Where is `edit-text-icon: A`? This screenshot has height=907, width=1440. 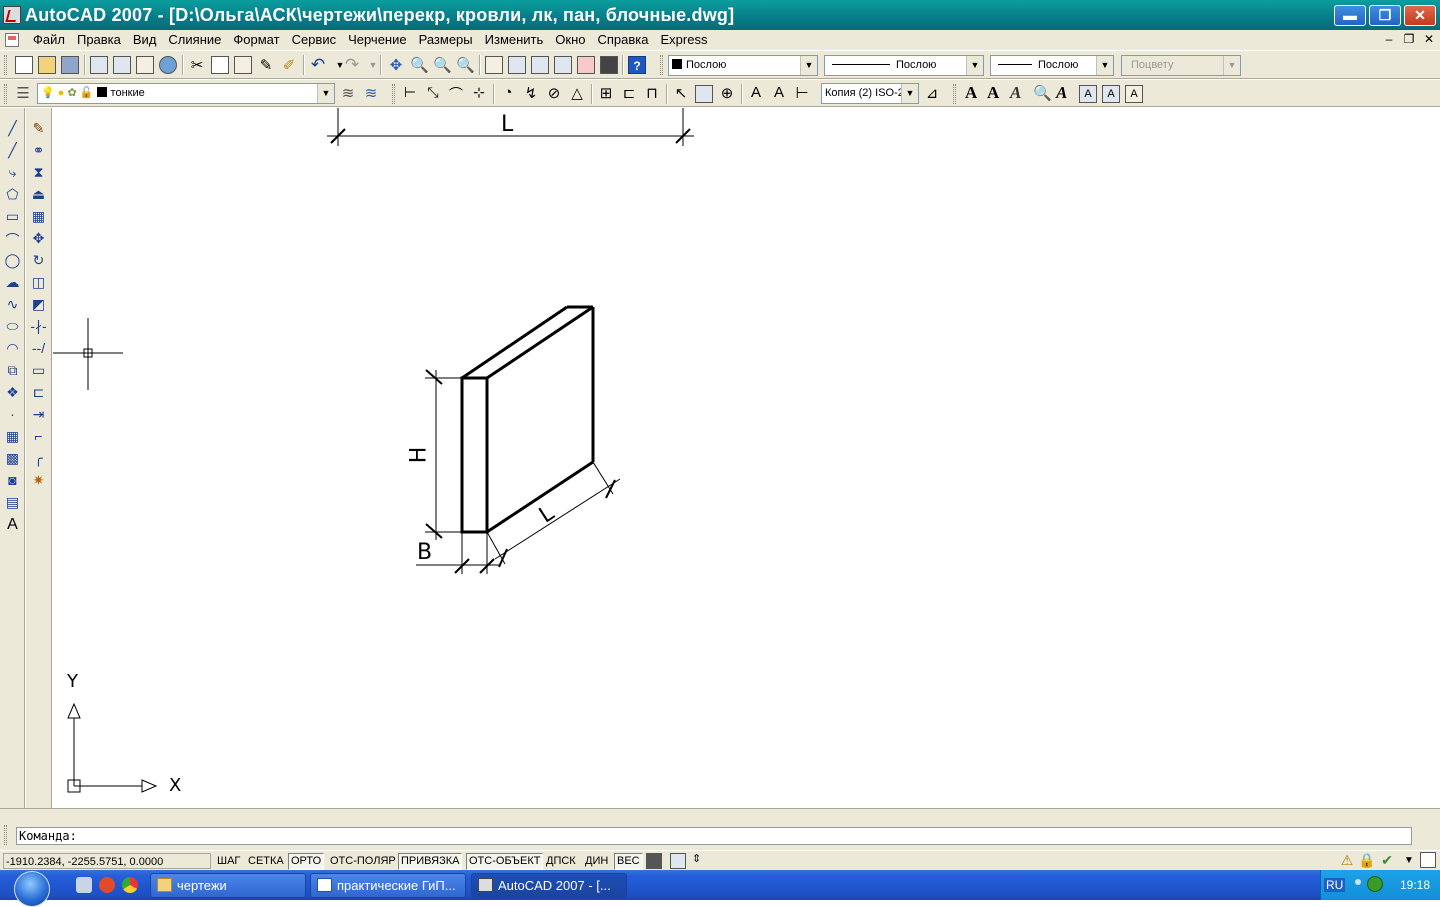
edit-text-icon: A is located at coordinates (1015, 93).